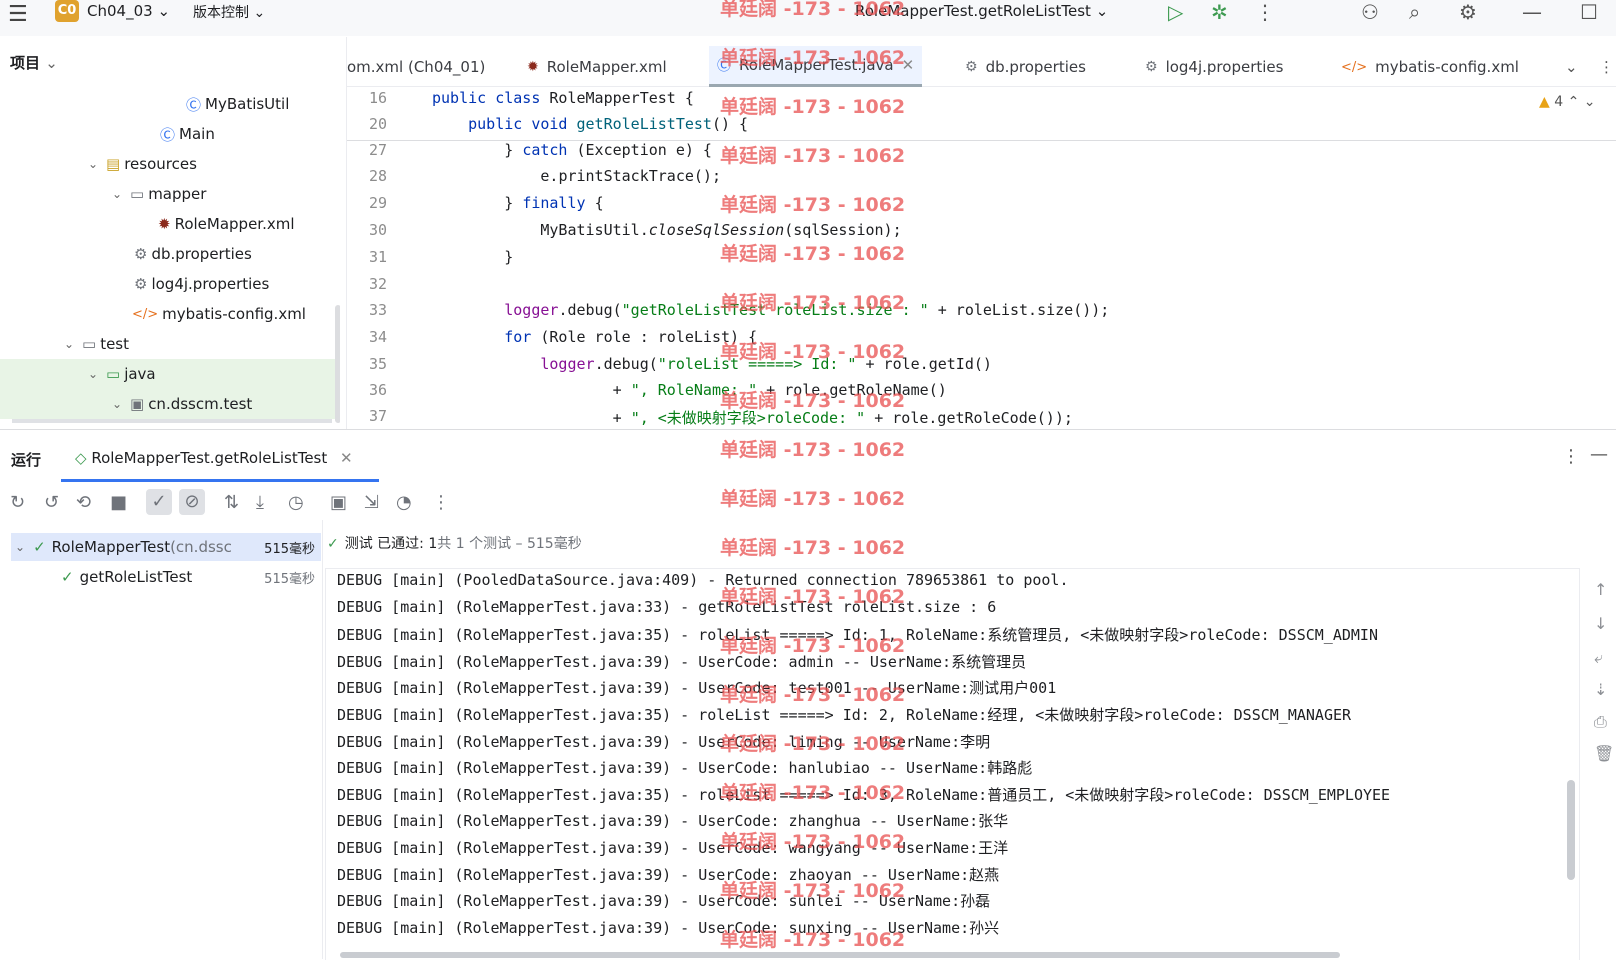  I want to click on tree-item: Ⓒ Main, so click(170, 134).